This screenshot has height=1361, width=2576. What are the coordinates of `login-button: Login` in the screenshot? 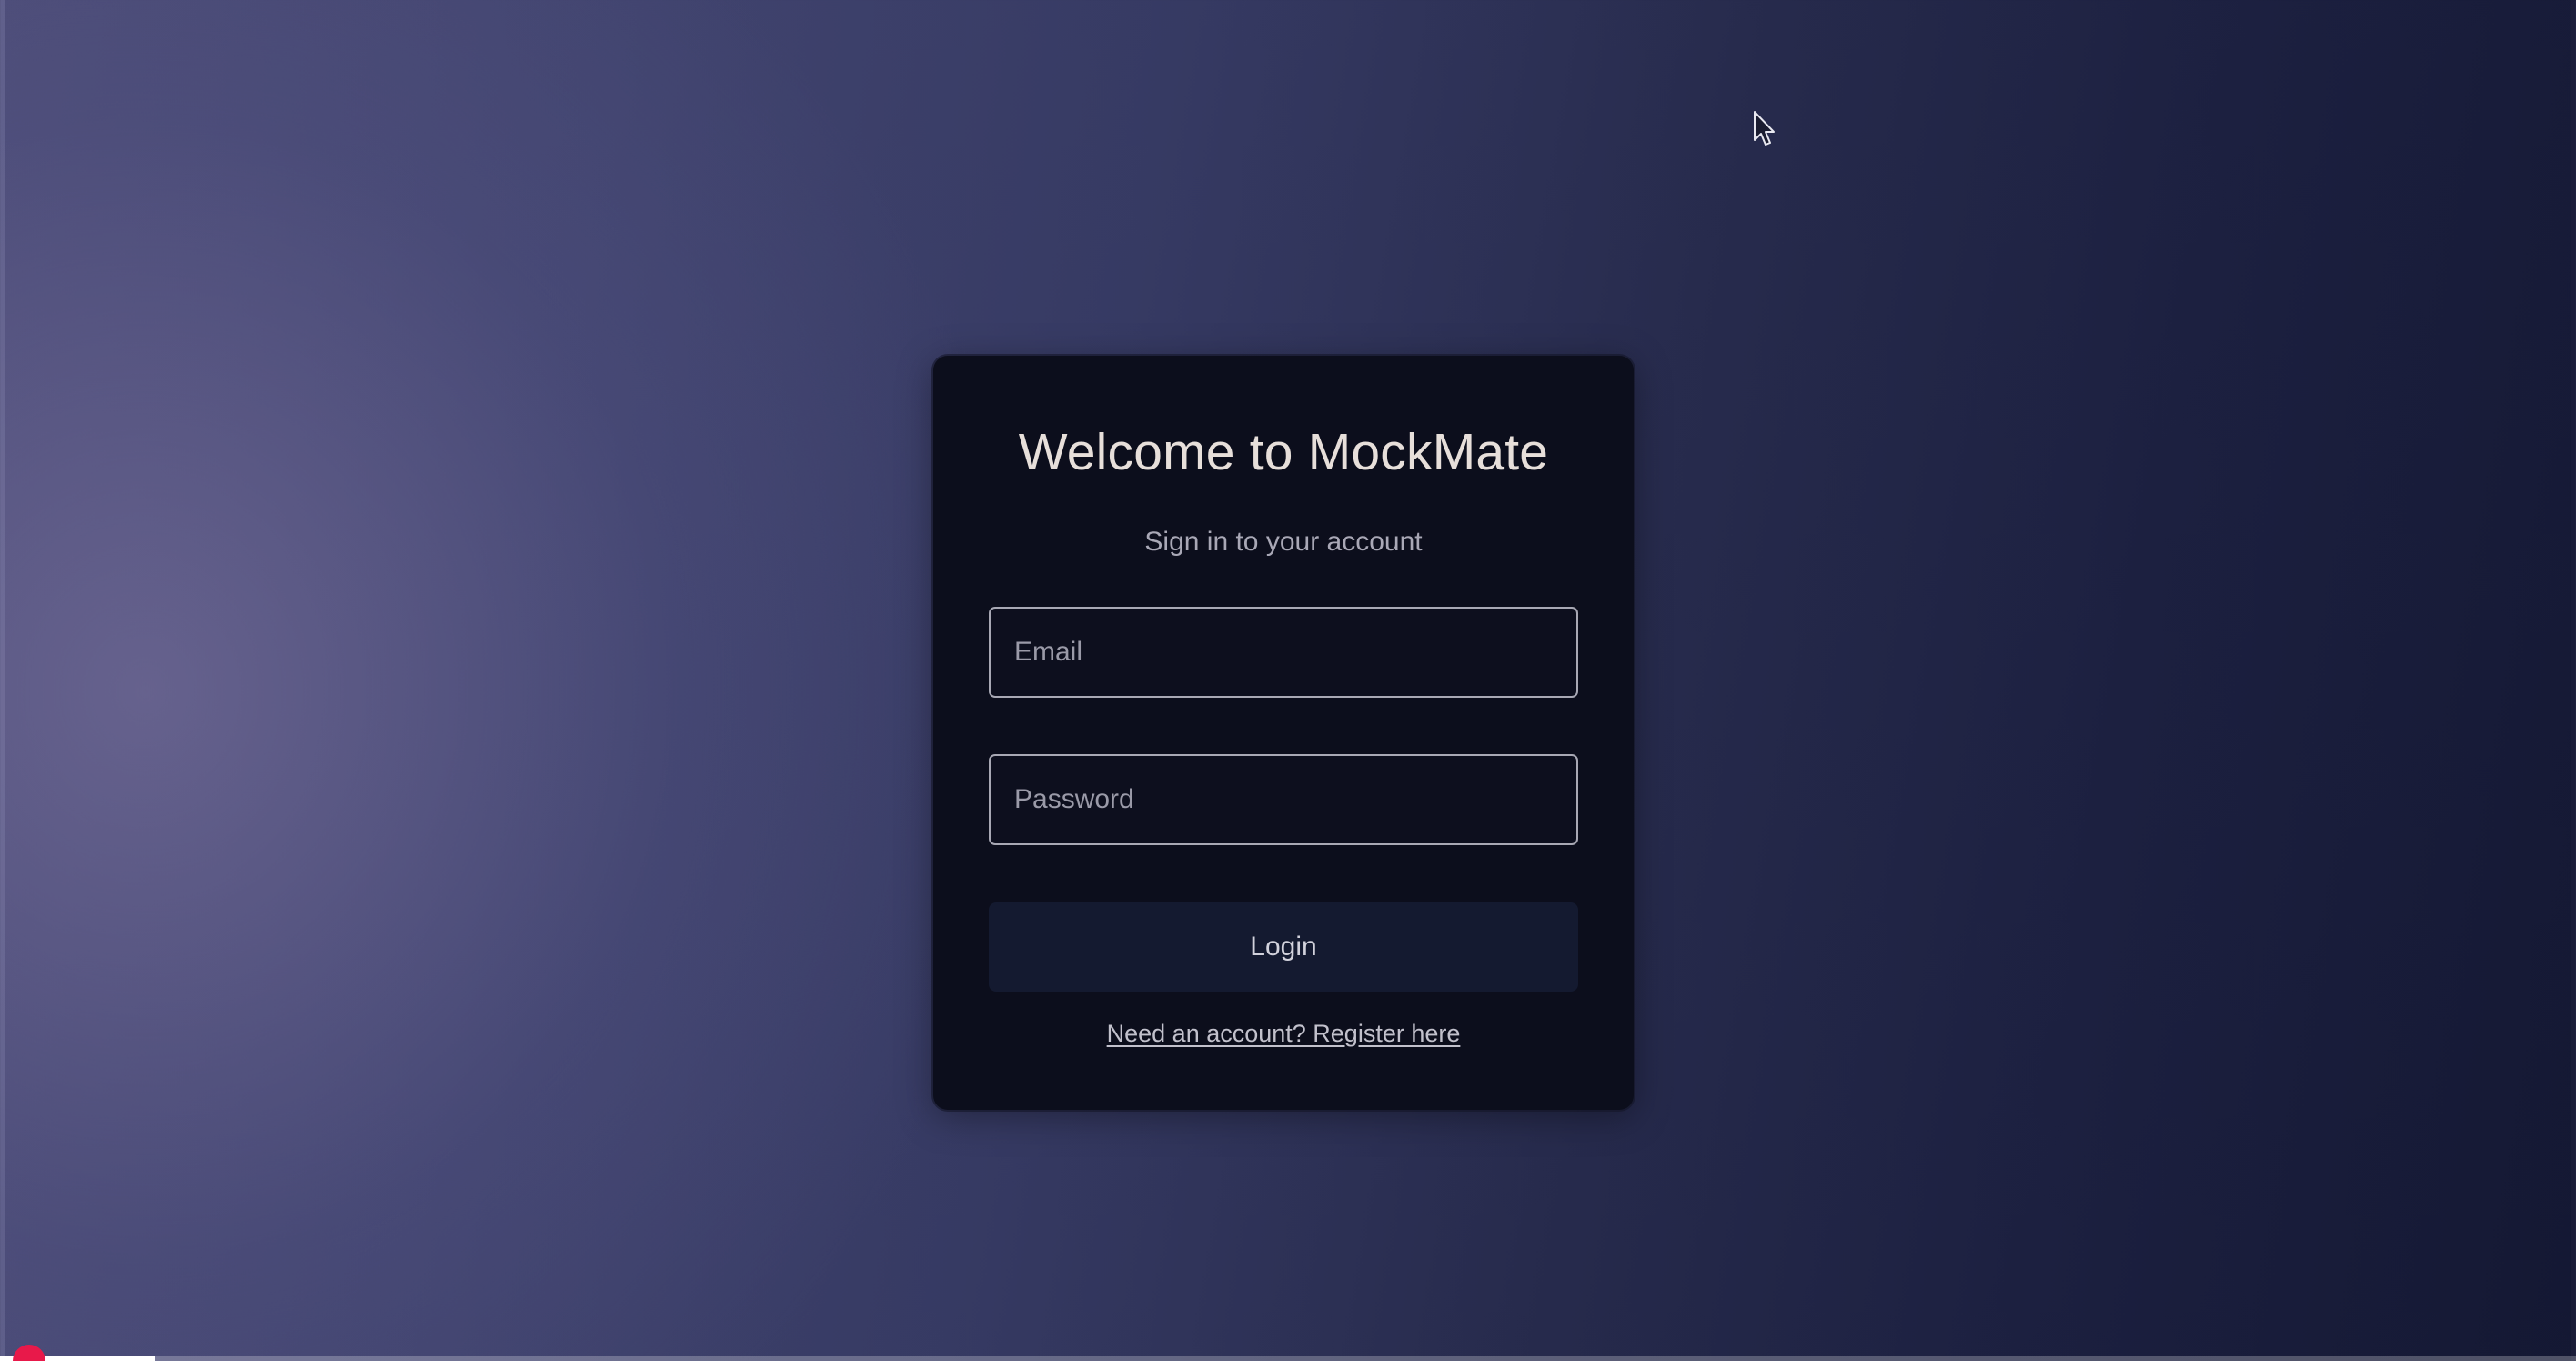 It's located at (1283, 947).